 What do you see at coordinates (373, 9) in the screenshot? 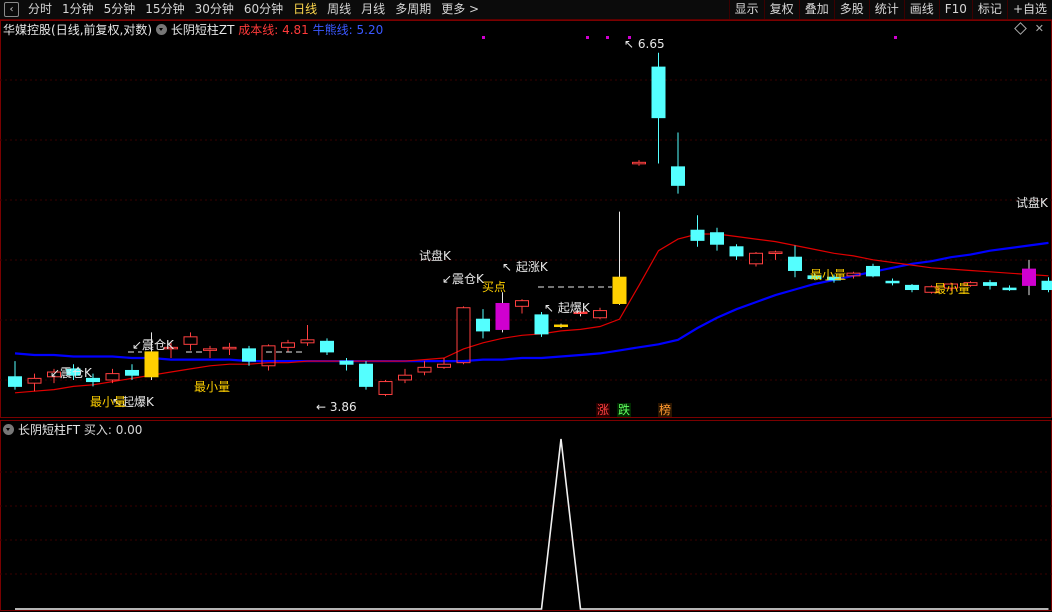
I see `tab-monthly: 月线` at bounding box center [373, 9].